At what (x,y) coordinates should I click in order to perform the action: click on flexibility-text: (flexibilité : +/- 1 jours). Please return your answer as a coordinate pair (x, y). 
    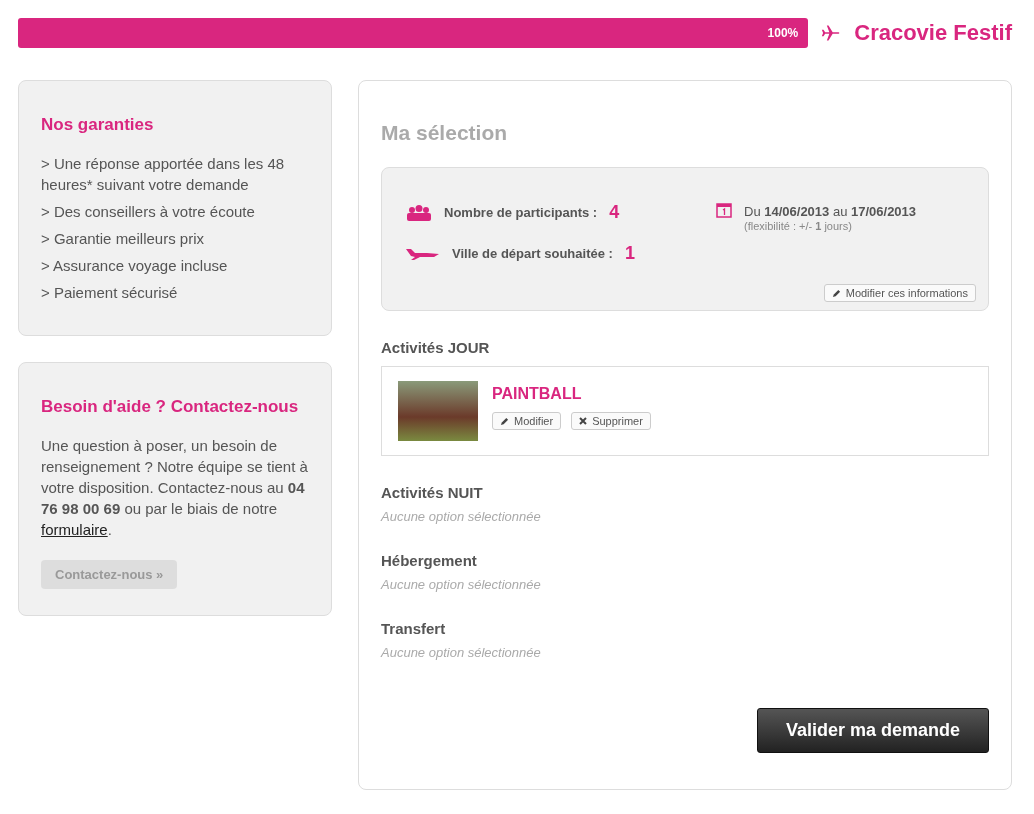
    Looking at the image, I should click on (798, 226).